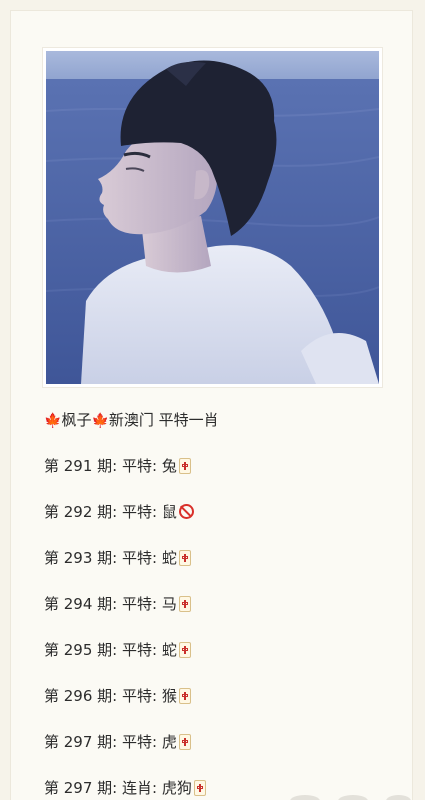  Describe the element at coordinates (81, 558) in the screenshot. I see `period-label: 第 293 期:` at that location.